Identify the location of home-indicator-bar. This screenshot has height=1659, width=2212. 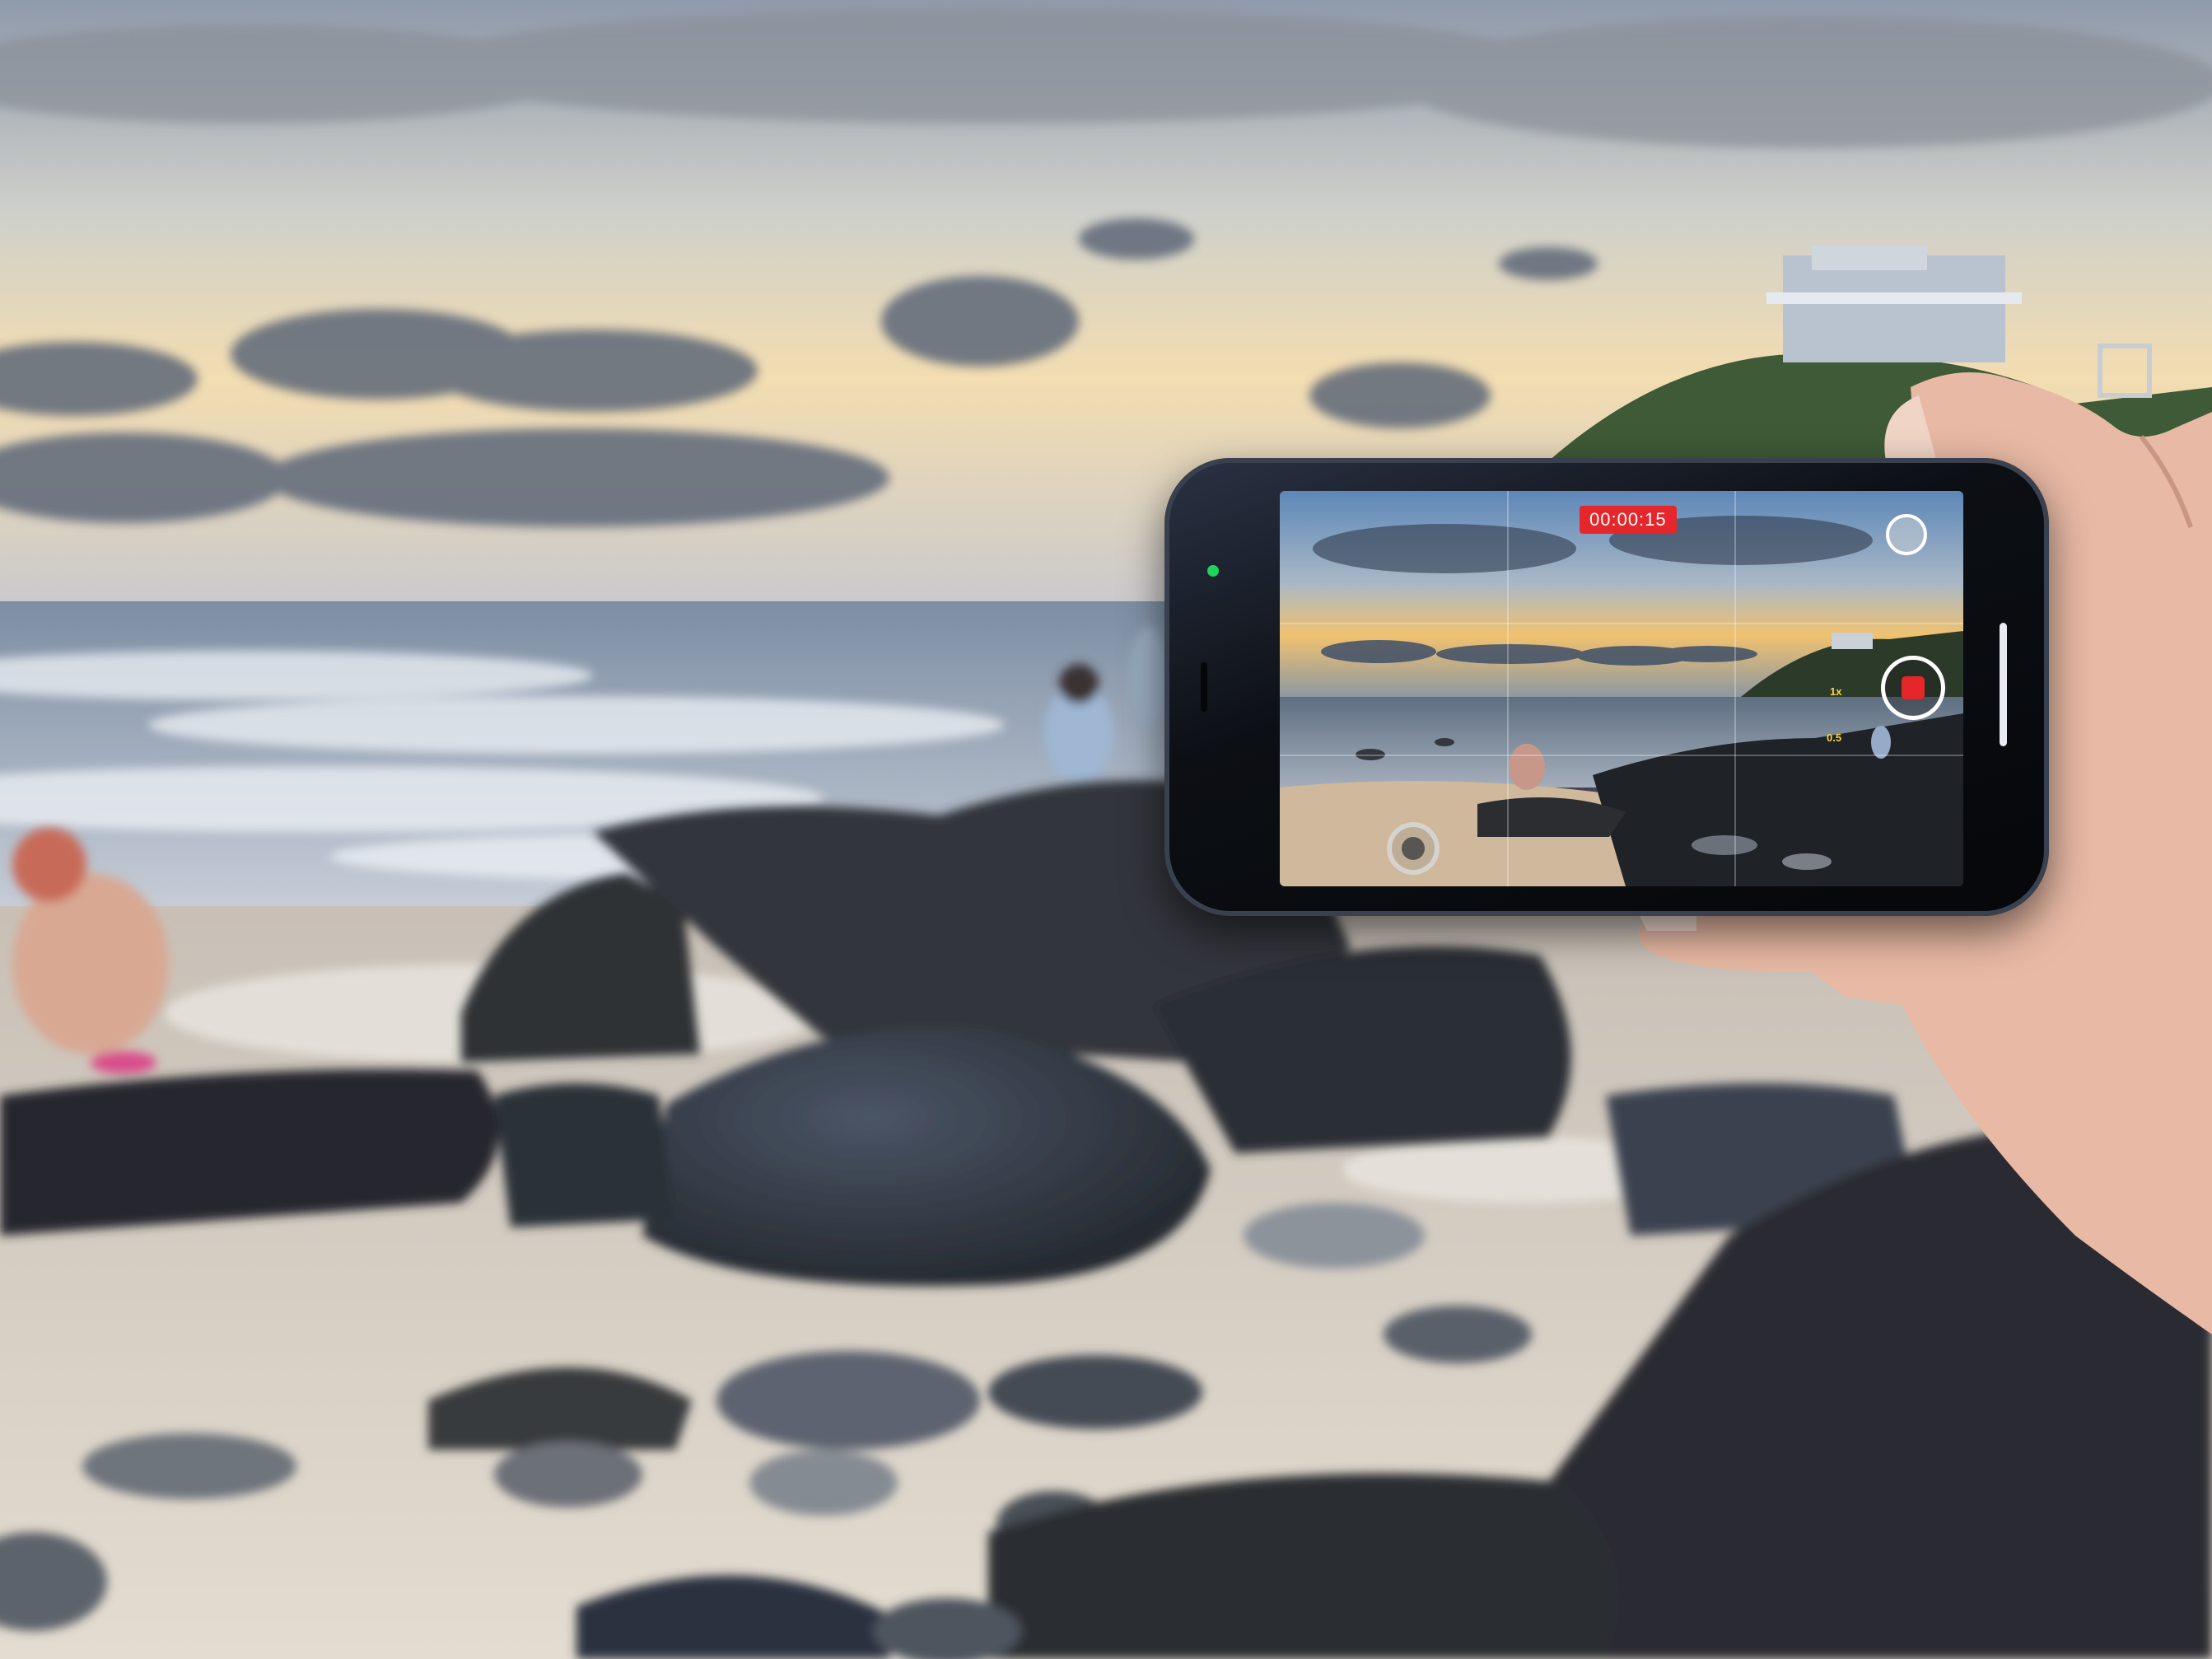
(2003, 684).